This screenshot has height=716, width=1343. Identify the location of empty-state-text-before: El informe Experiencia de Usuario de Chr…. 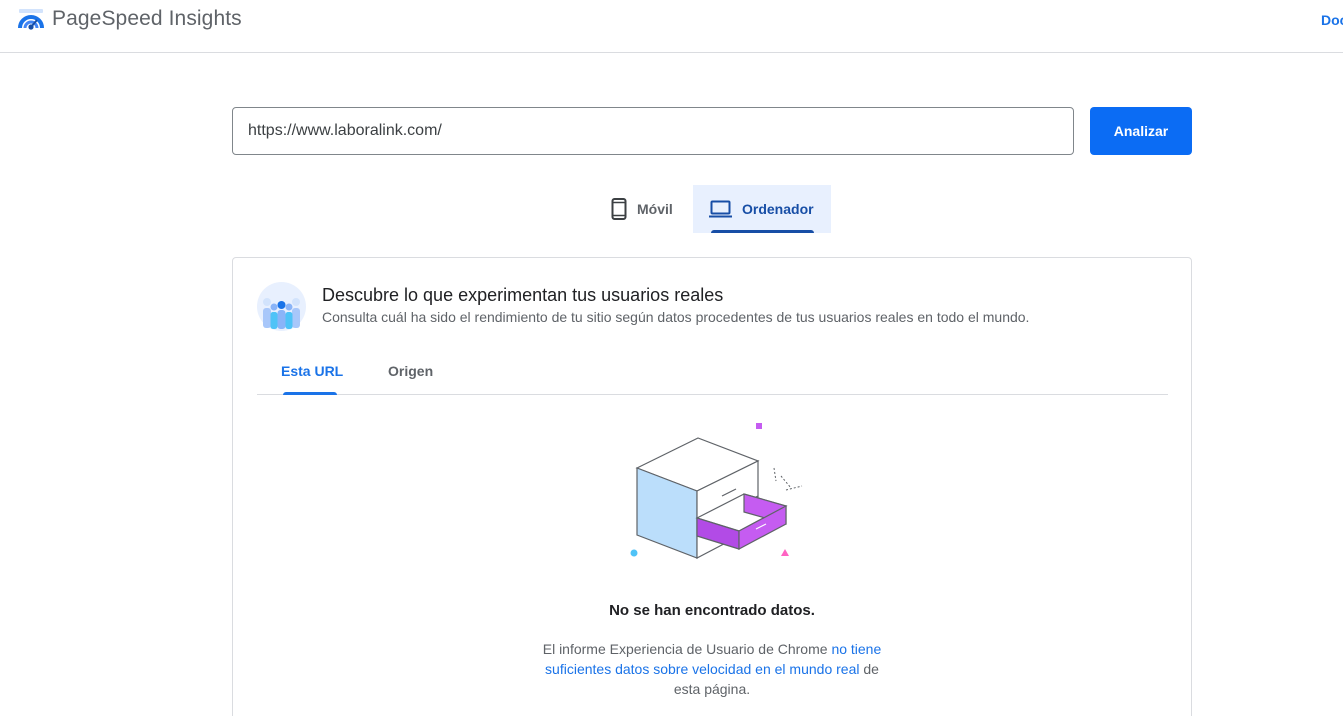
(687, 649).